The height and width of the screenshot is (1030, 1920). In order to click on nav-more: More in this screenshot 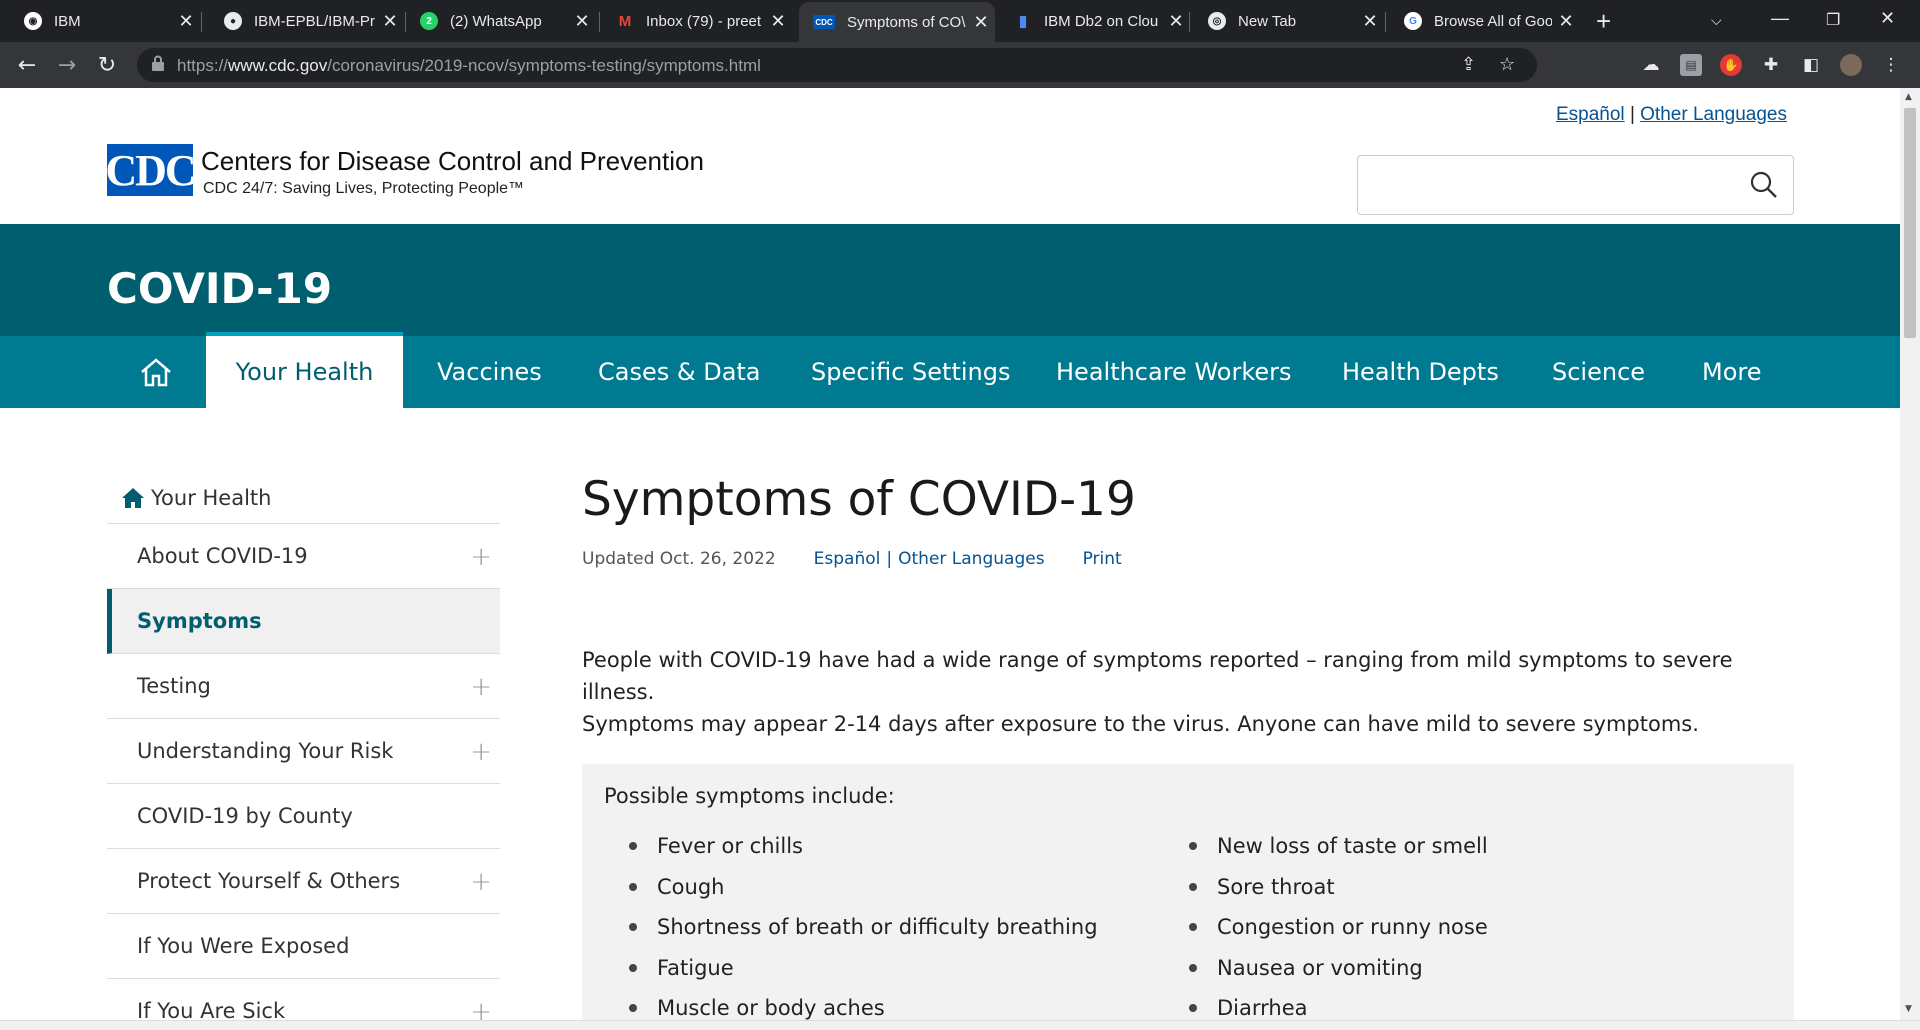, I will do `click(1732, 372)`.